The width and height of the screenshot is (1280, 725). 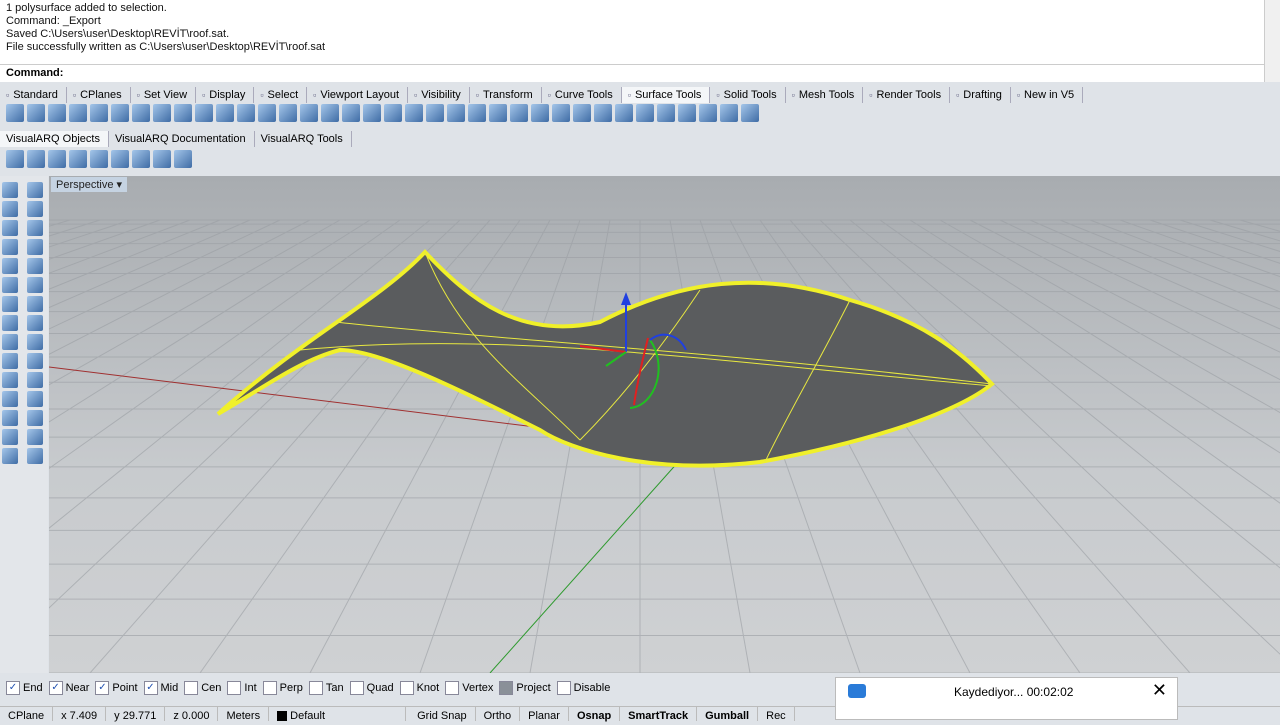 What do you see at coordinates (282, 688) in the screenshot?
I see `osnap-perp: Perp` at bounding box center [282, 688].